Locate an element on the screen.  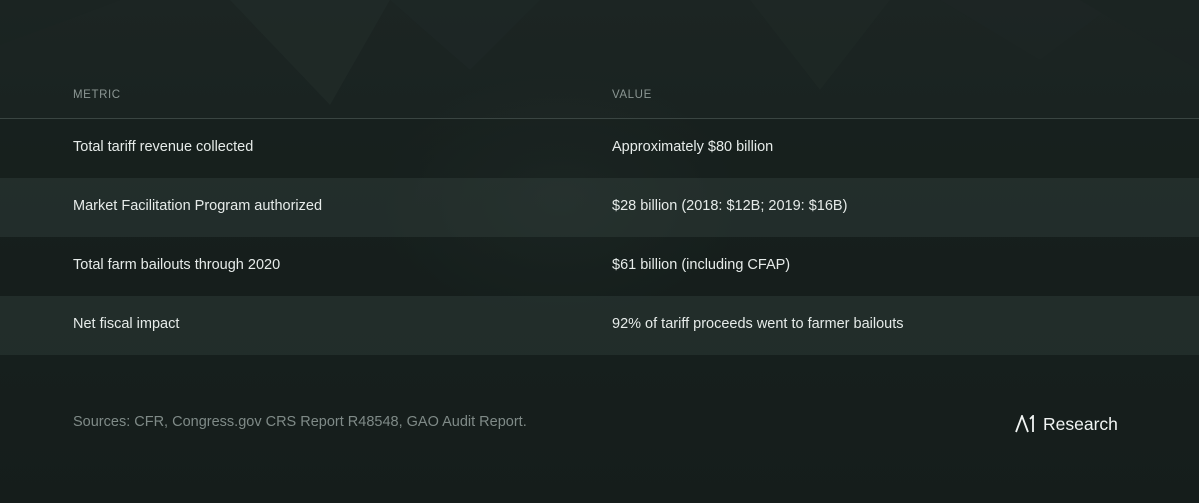
column-header-metric: METRIC is located at coordinates (97, 95).